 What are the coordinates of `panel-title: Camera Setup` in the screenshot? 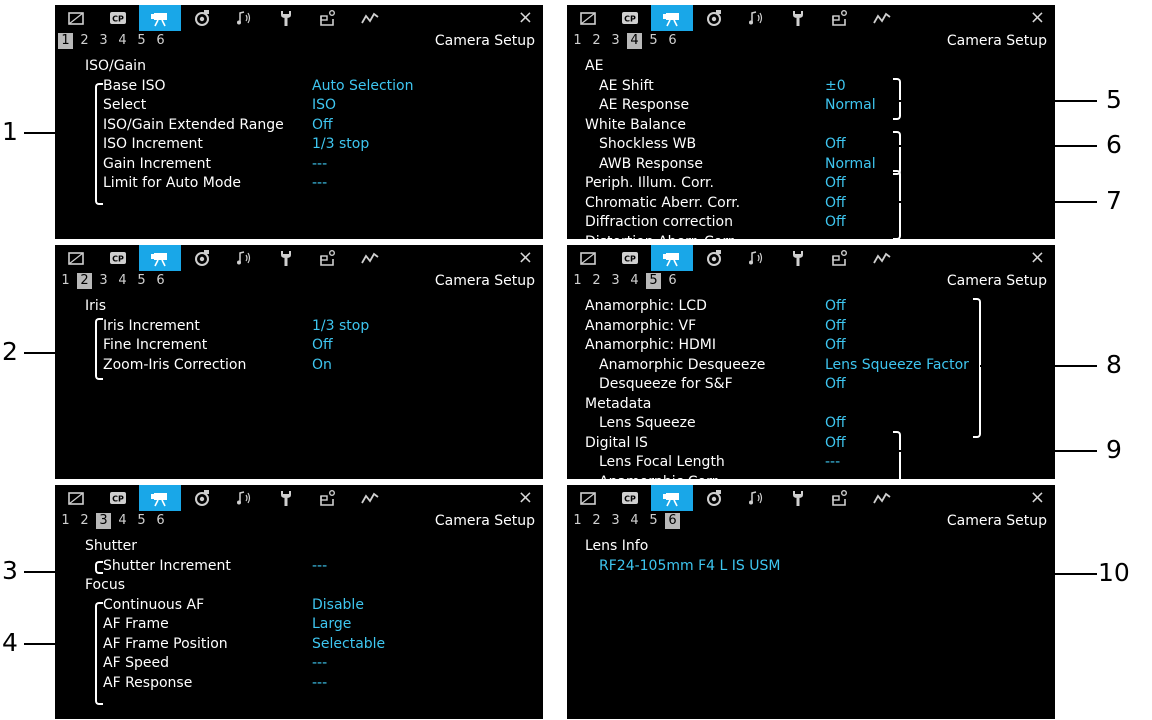 It's located at (996, 41).